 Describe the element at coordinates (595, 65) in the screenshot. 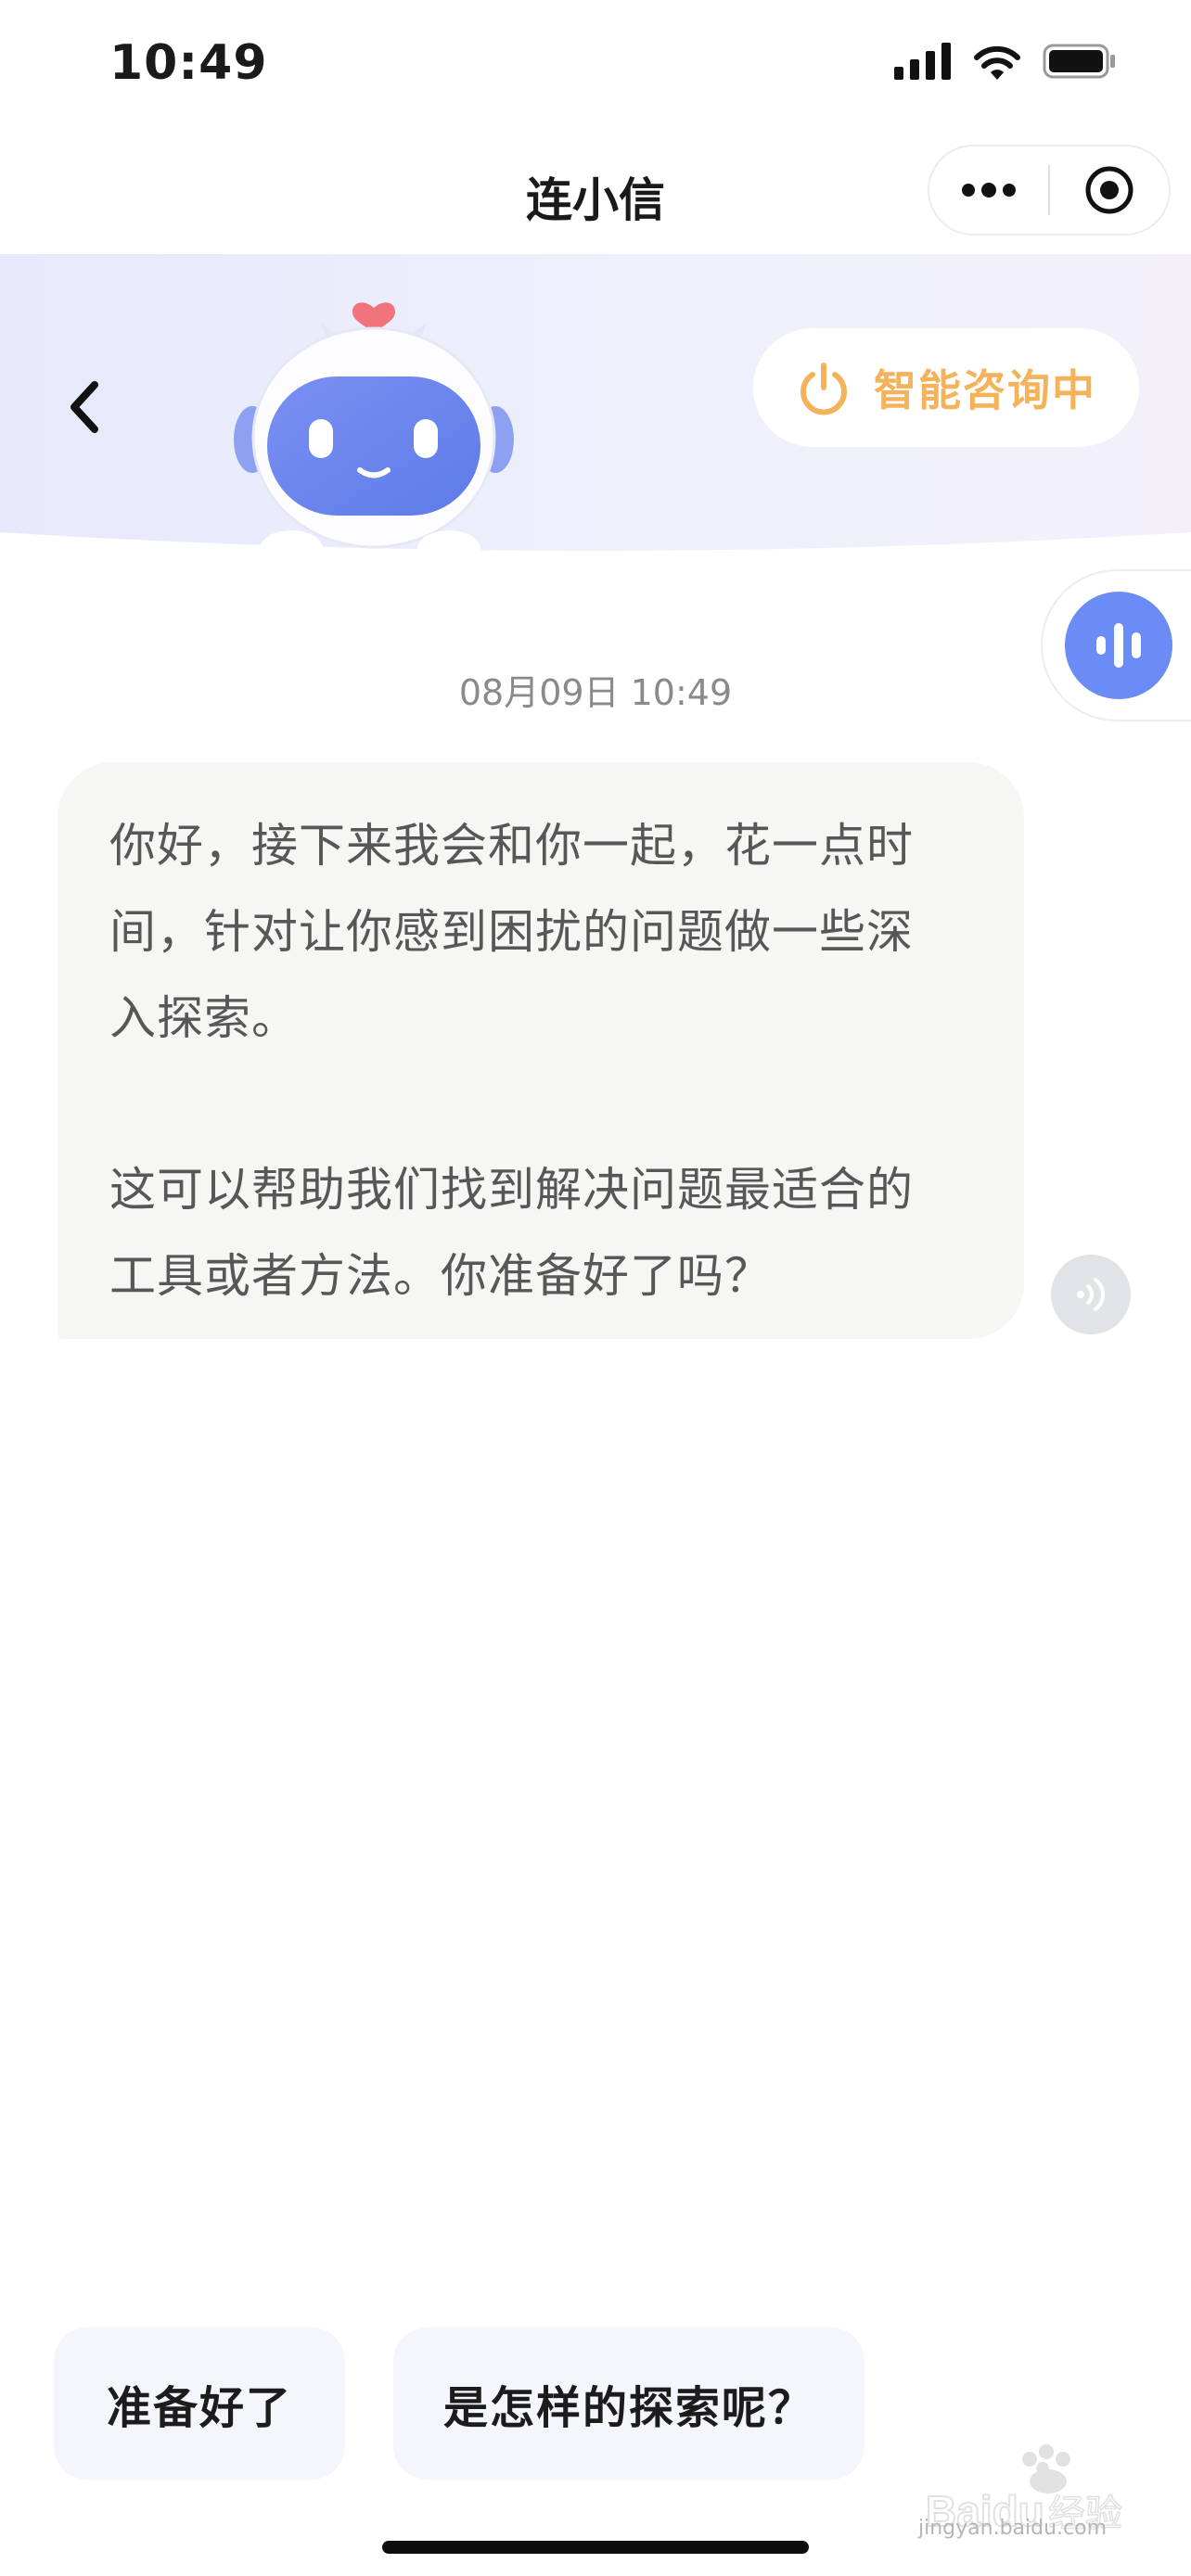

I see `status-bar: 10:49` at that location.